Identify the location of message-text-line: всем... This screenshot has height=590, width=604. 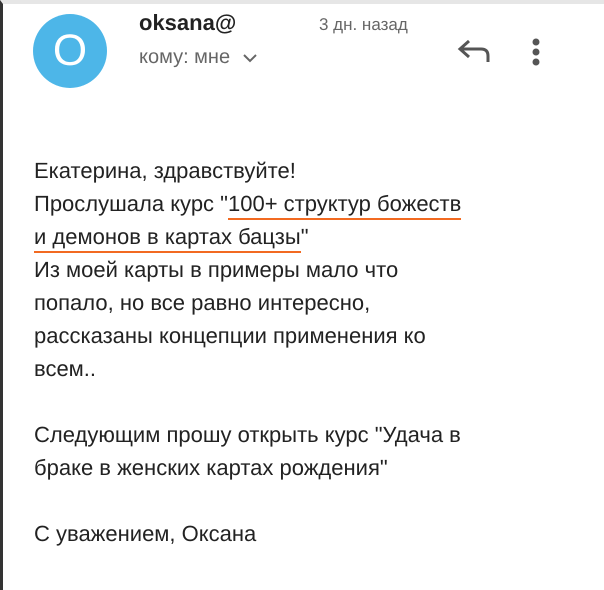
(65, 369).